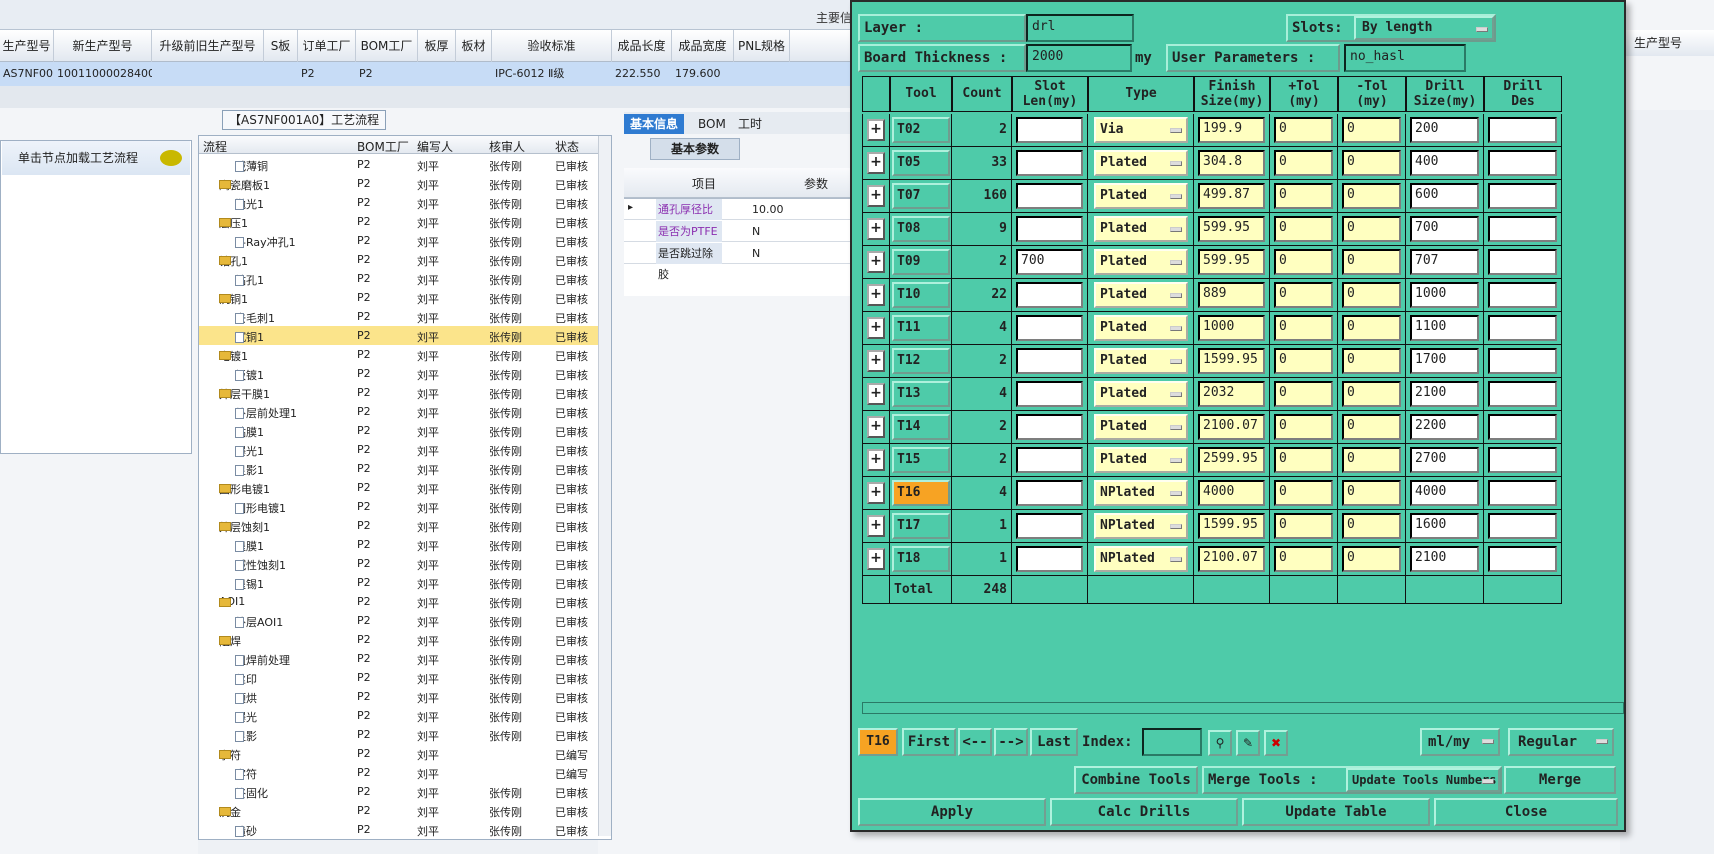 This screenshot has width=1714, height=854. Describe the element at coordinates (399, 202) in the screenshot. I see `tree-row: 抛光1 P2 刘平 张传刚 已审核` at that location.